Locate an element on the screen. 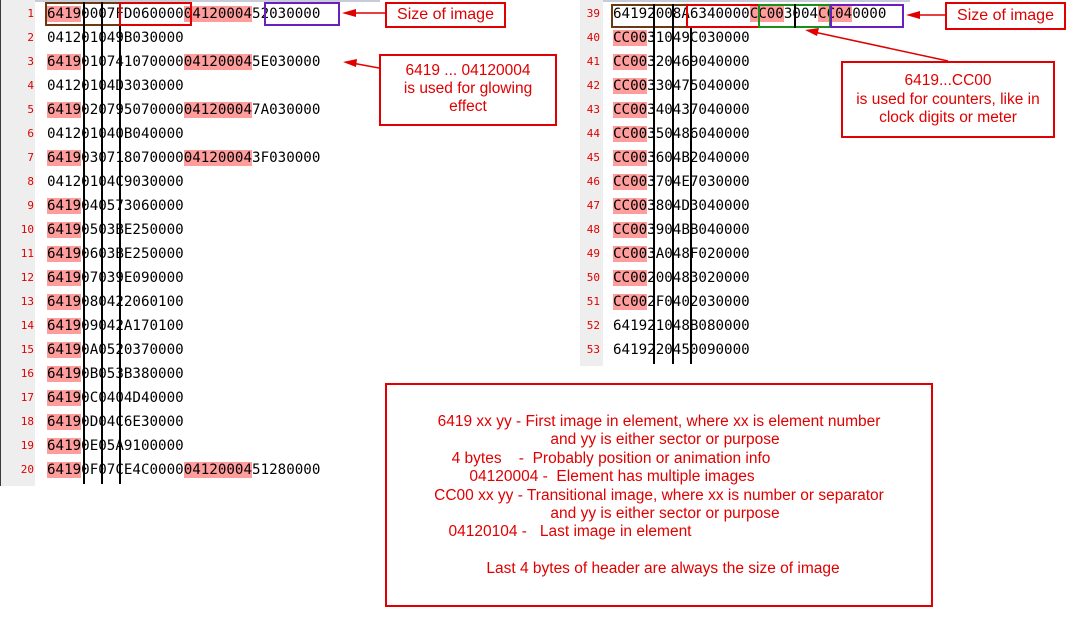  arrow-glow-head is located at coordinates (350, 63).